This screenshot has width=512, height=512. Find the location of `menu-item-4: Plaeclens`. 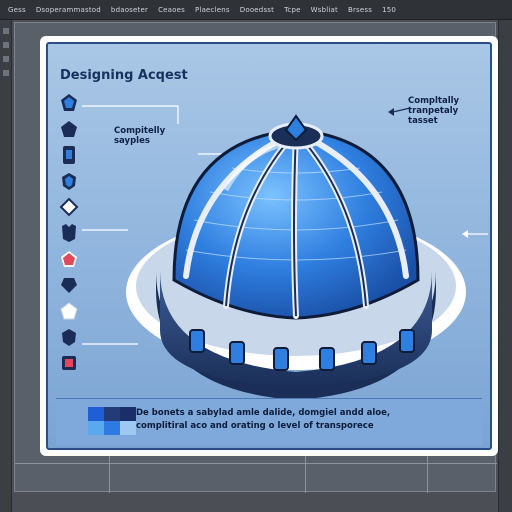

menu-item-4: Plaeclens is located at coordinates (212, 10).